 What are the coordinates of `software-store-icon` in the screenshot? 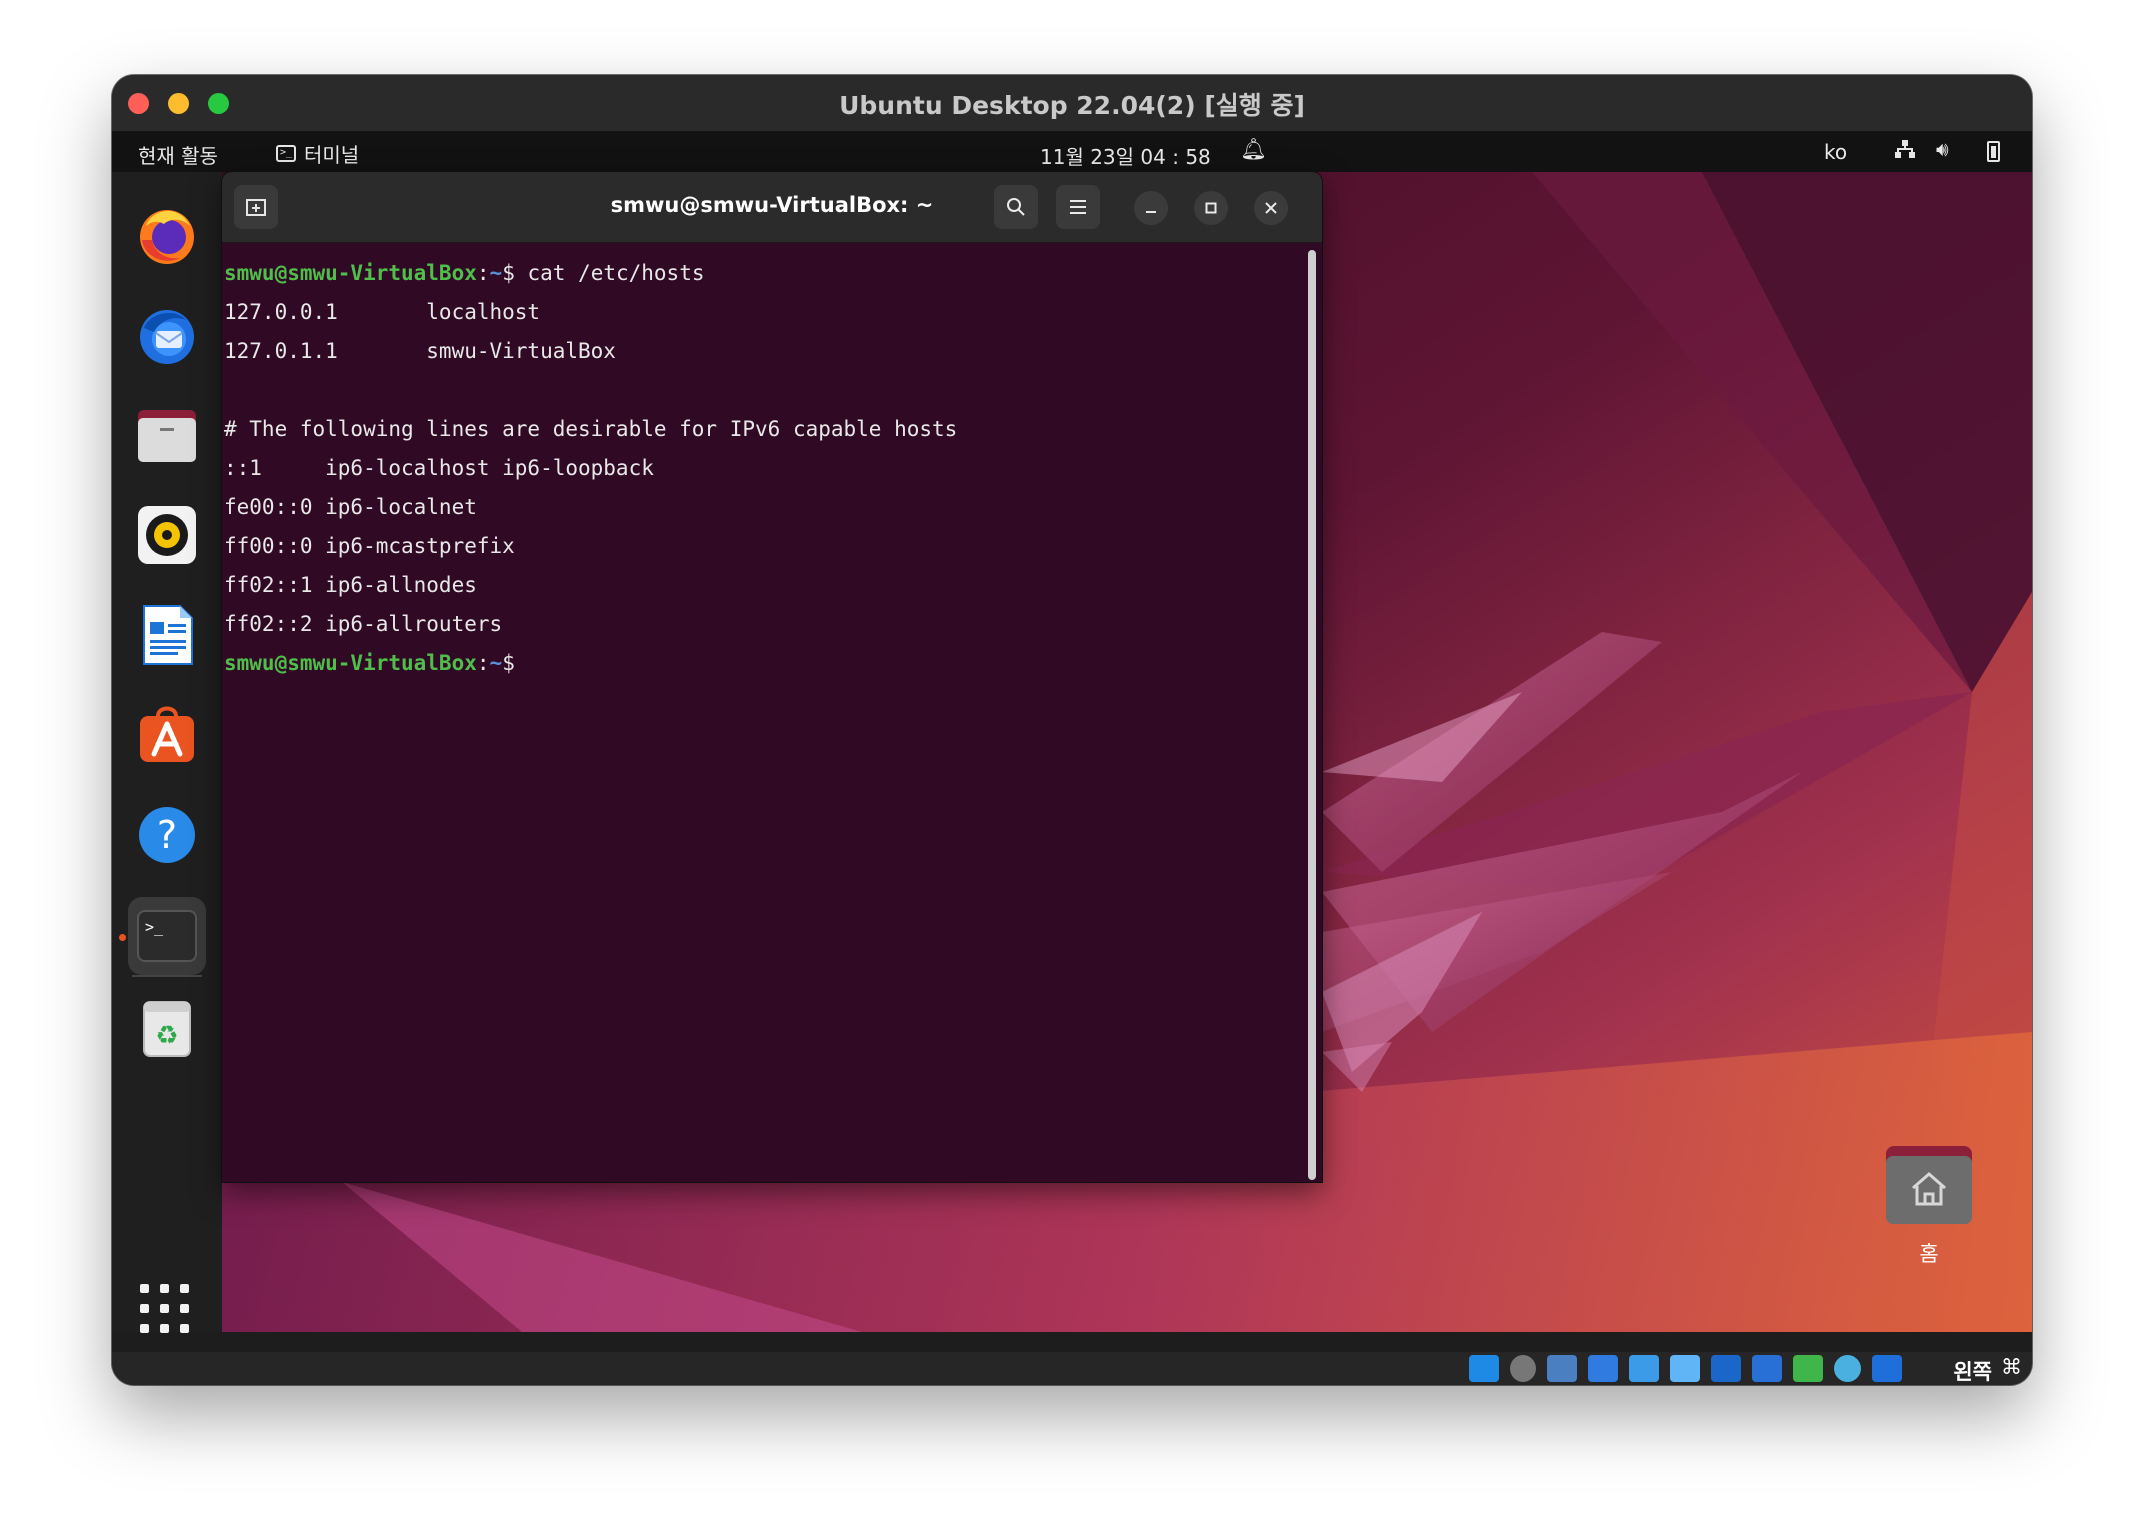 It's located at (167, 734).